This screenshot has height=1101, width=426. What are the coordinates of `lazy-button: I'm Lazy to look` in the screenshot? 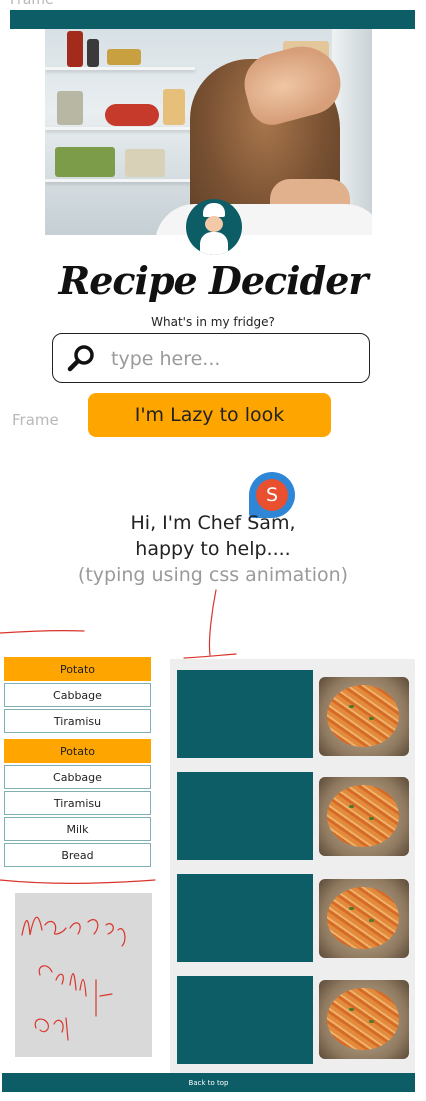 It's located at (209, 415).